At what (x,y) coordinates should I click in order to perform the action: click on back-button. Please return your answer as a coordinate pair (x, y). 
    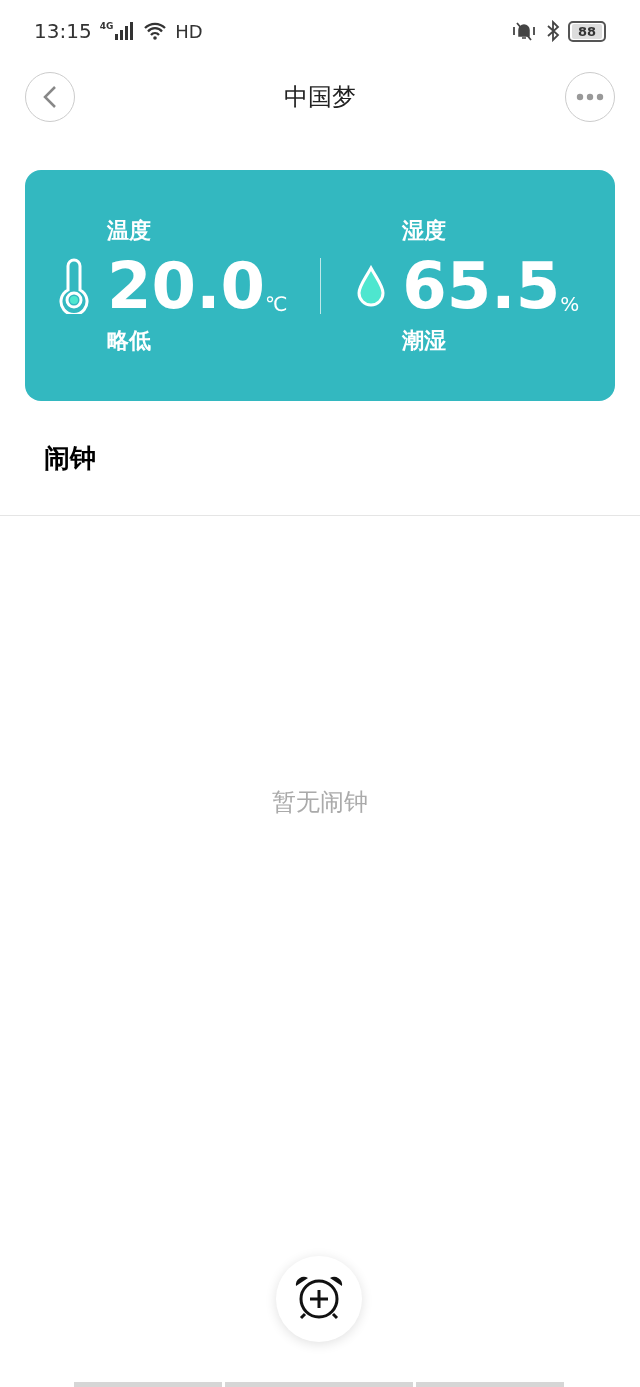
    Looking at the image, I should click on (50, 97).